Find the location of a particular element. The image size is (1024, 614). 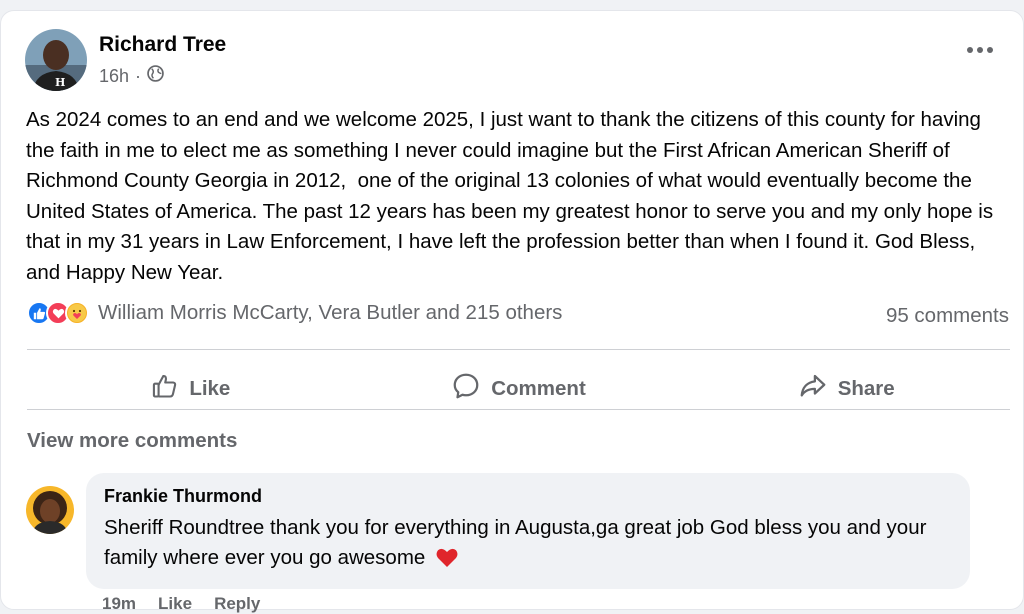

comment-icon is located at coordinates (466, 389).